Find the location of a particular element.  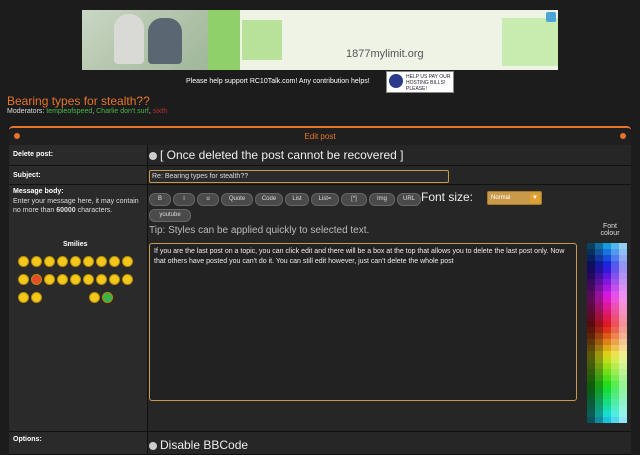

moderator-link: sixth is located at coordinates (160, 111).